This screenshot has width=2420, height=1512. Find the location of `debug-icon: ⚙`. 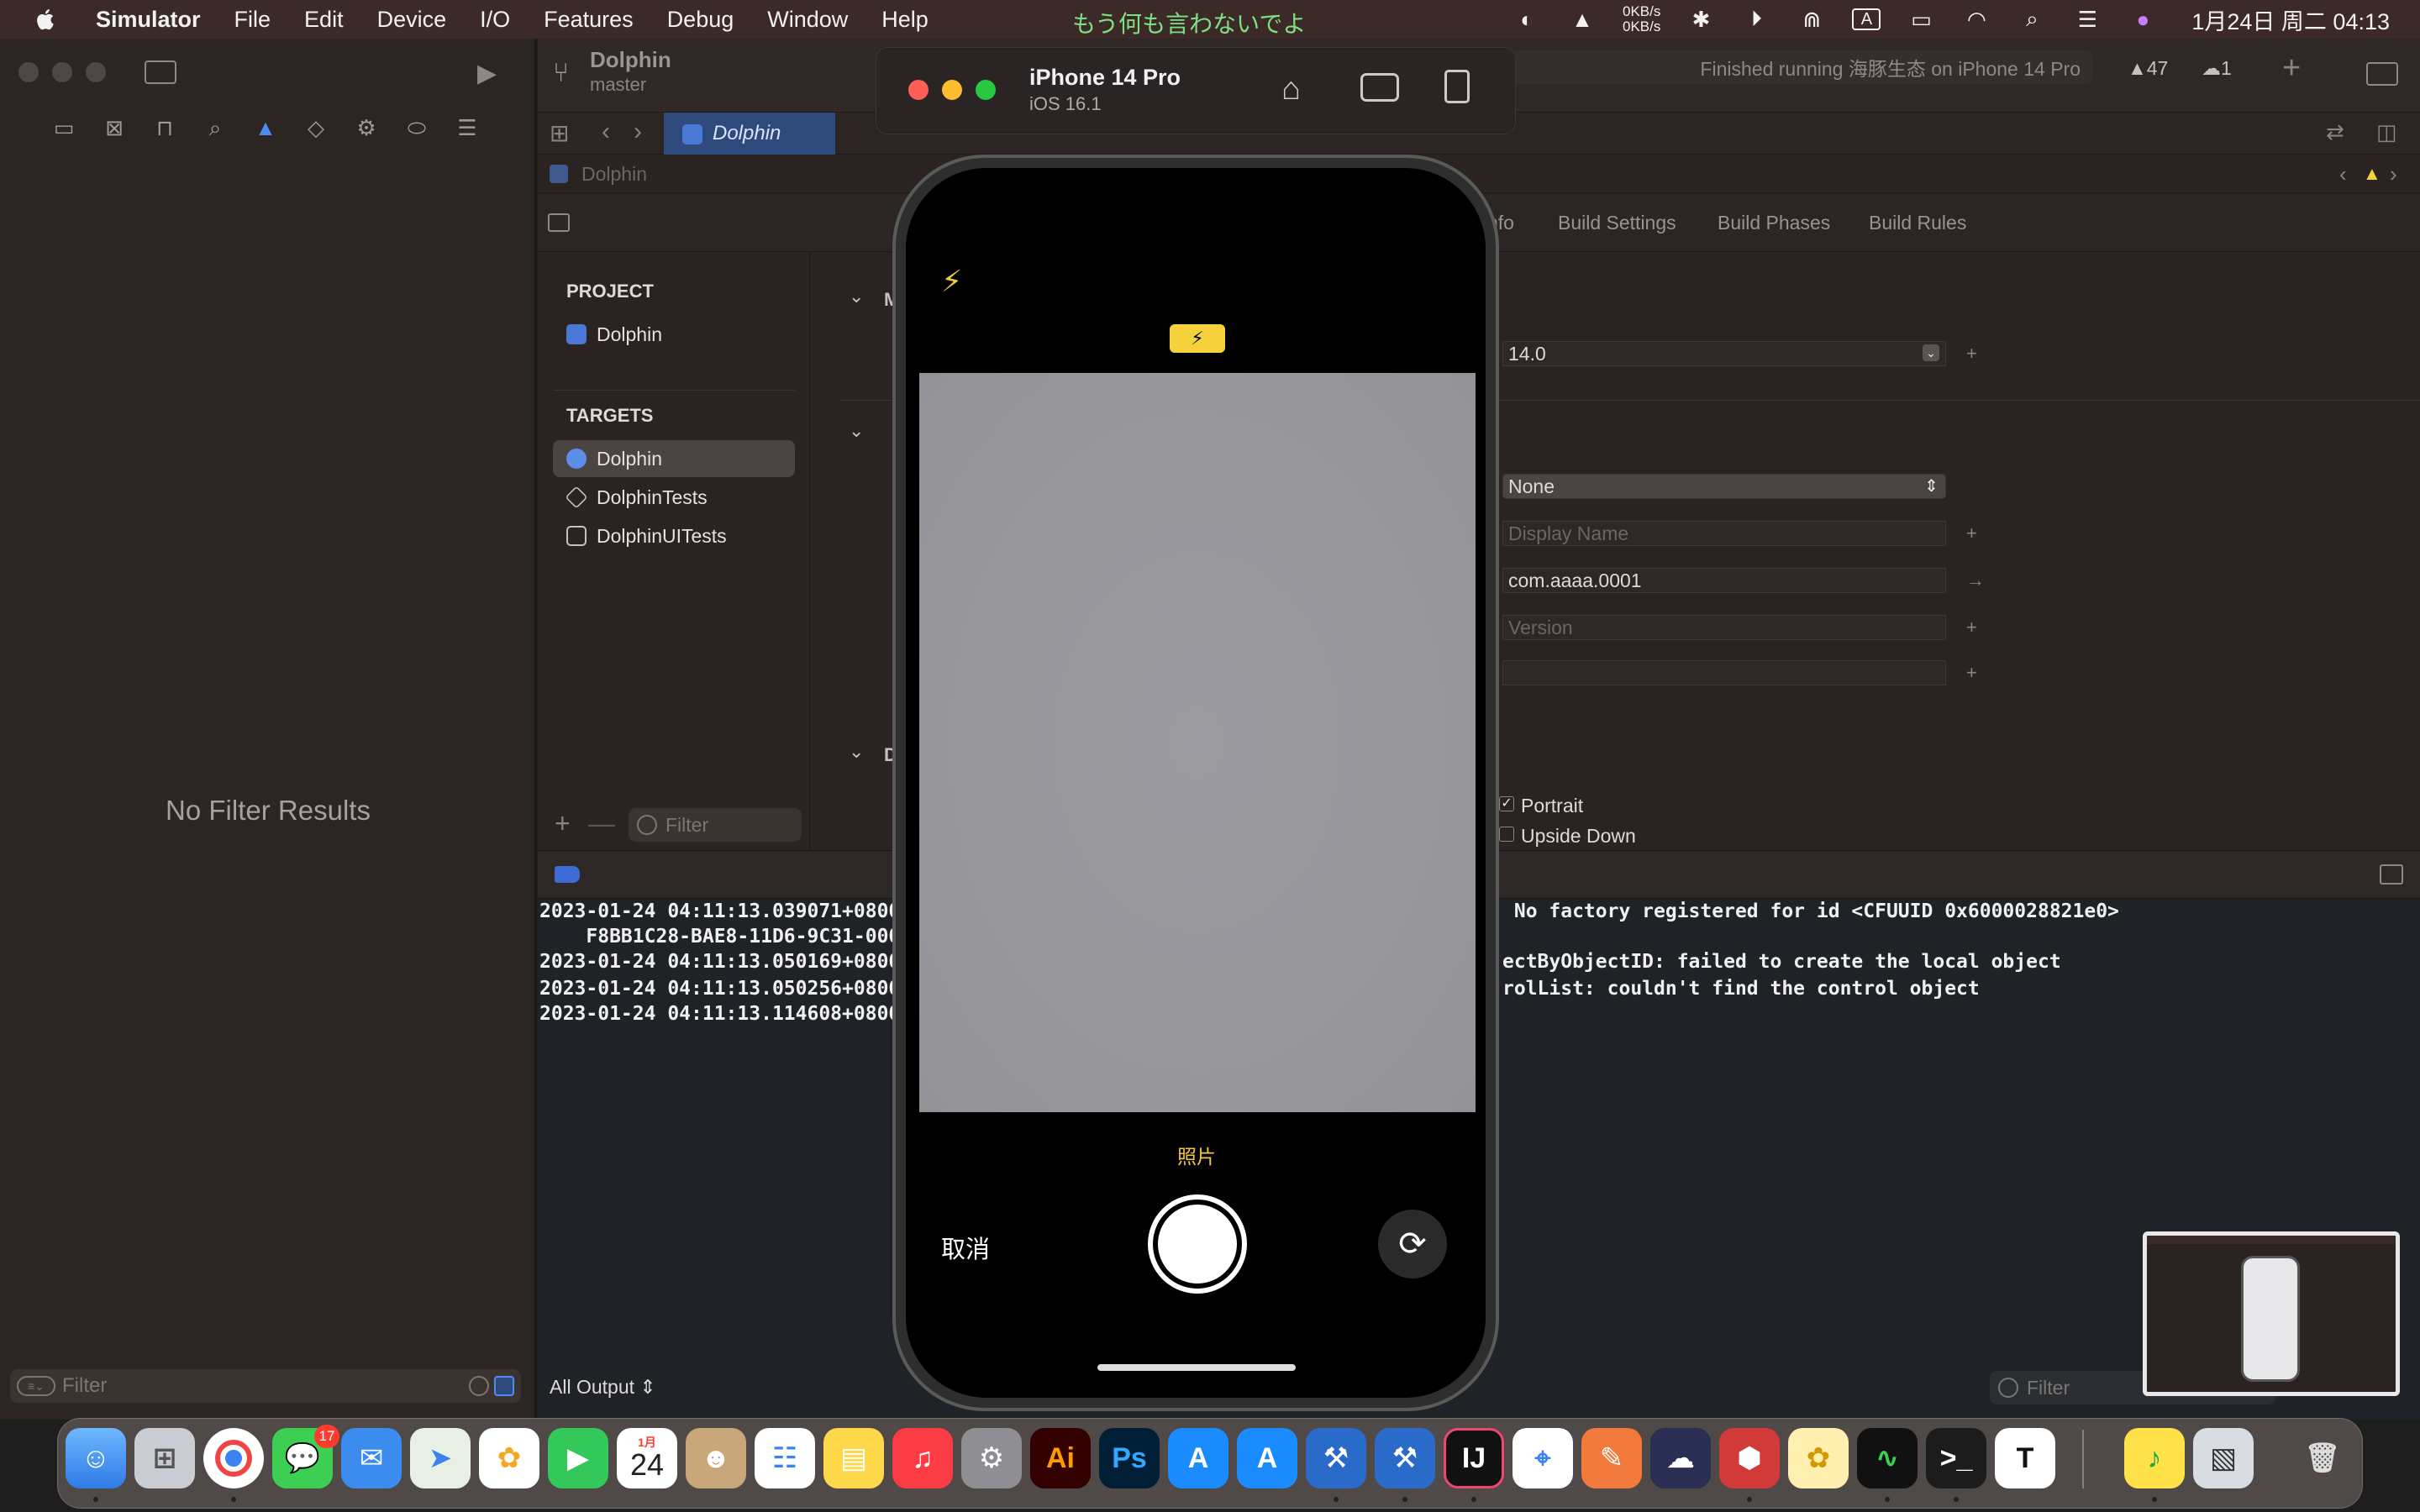

debug-icon: ⚙ is located at coordinates (367, 127).